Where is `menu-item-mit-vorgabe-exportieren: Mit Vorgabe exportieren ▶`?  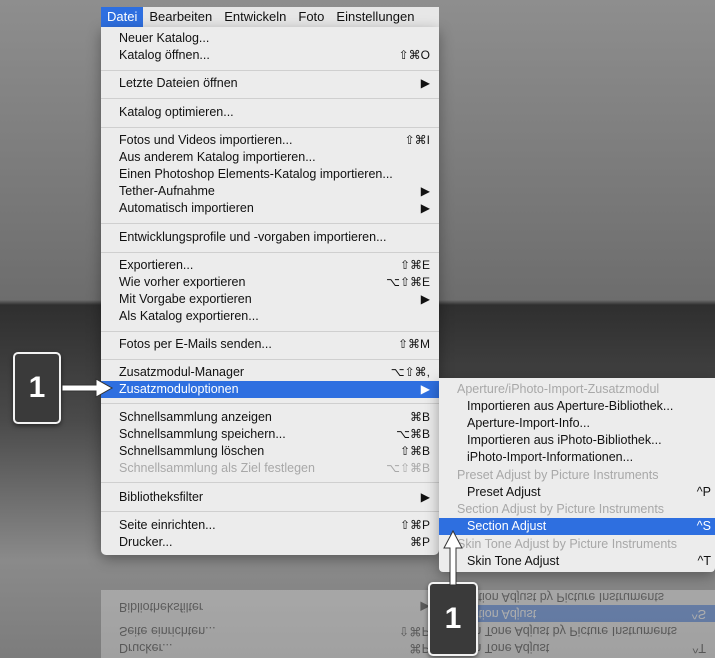
menu-item-mit-vorgabe-exportieren: Mit Vorgabe exportieren ▶ is located at coordinates (270, 299).